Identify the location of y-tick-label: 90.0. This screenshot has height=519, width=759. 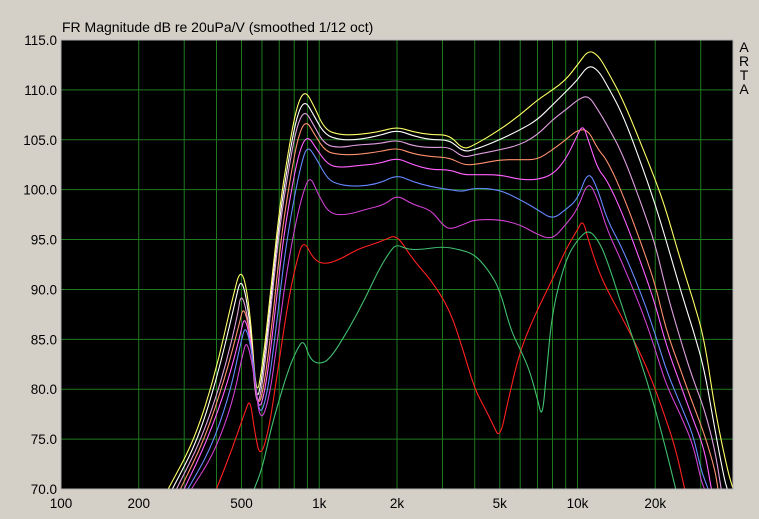
(44, 289).